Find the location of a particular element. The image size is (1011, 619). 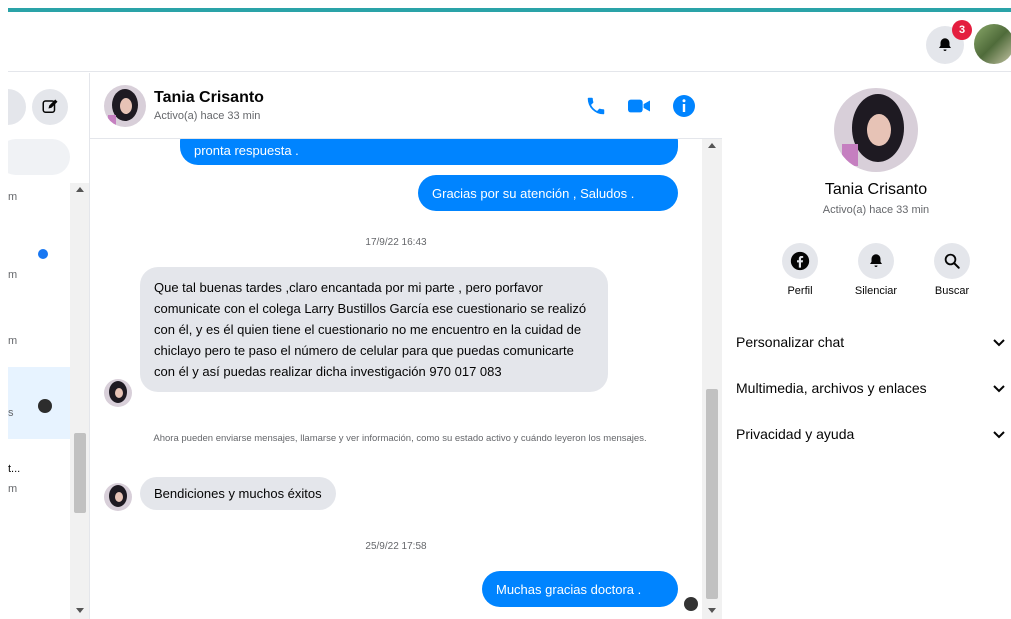

message-list-scrollbar is located at coordinates (712, 379).